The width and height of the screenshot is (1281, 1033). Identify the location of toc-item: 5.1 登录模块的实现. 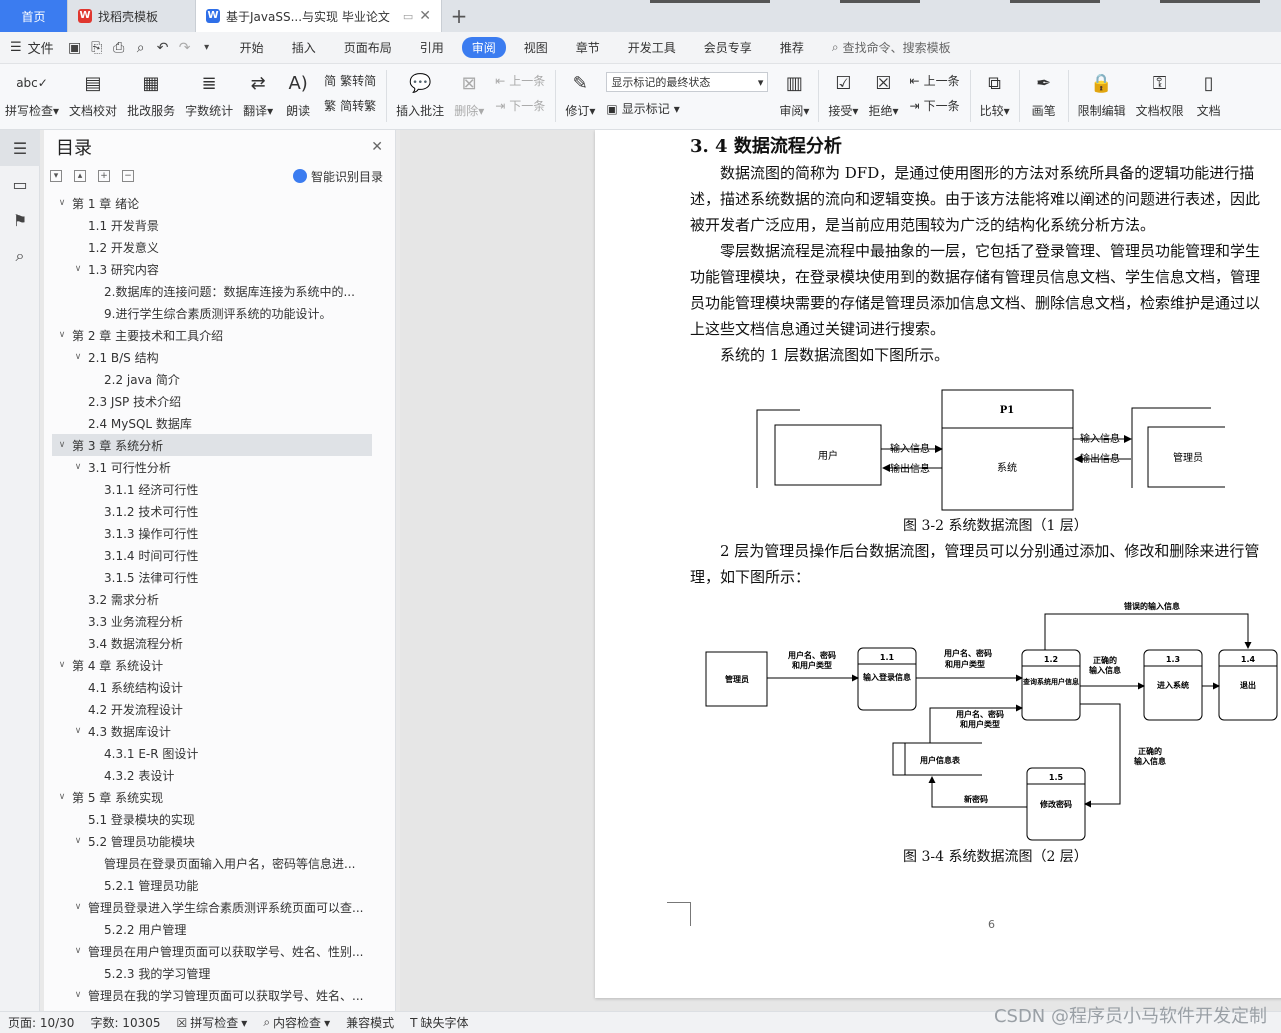
(212, 819).